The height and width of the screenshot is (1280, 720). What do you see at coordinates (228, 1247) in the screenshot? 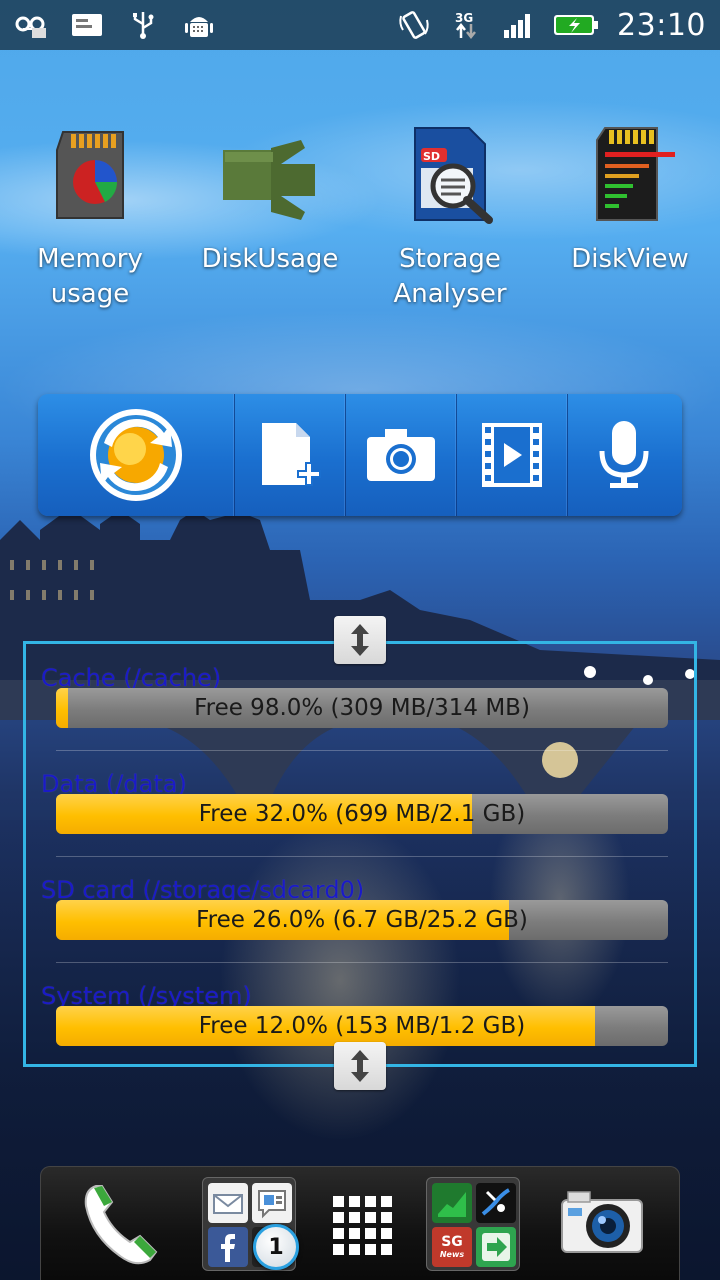
I see `facebook-icon` at bounding box center [228, 1247].